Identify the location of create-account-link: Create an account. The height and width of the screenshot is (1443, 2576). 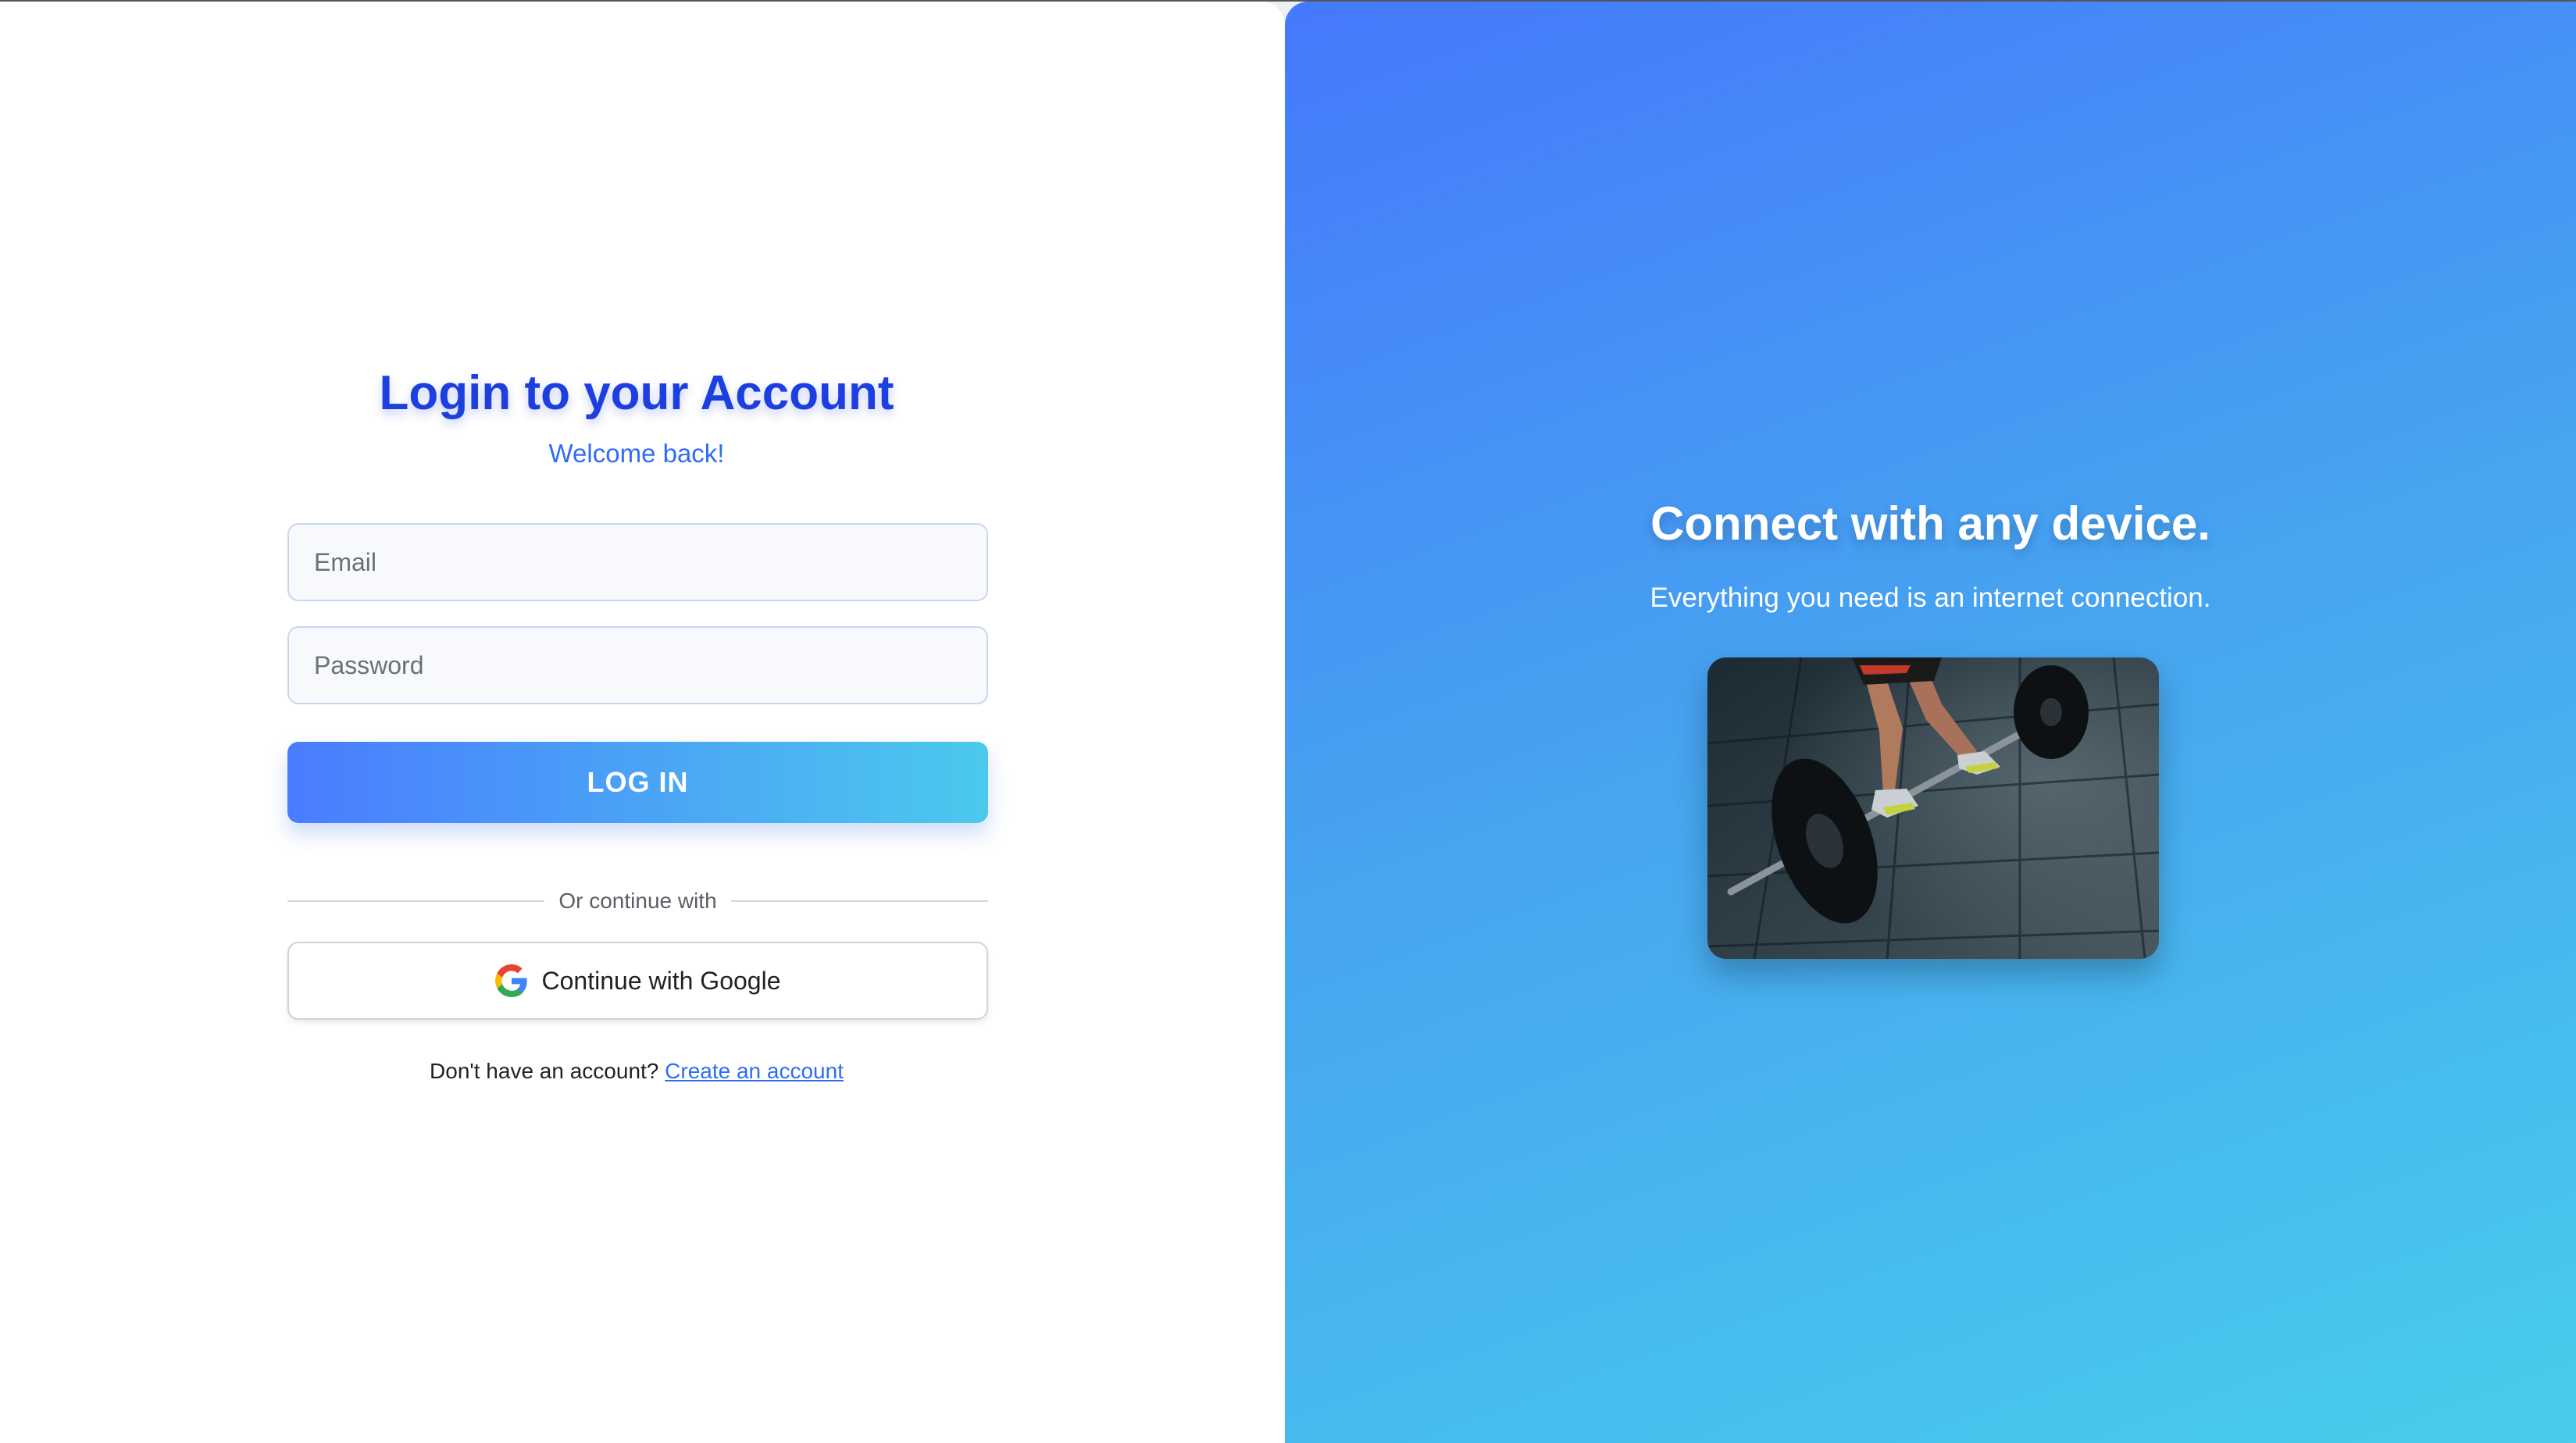
(754, 1071).